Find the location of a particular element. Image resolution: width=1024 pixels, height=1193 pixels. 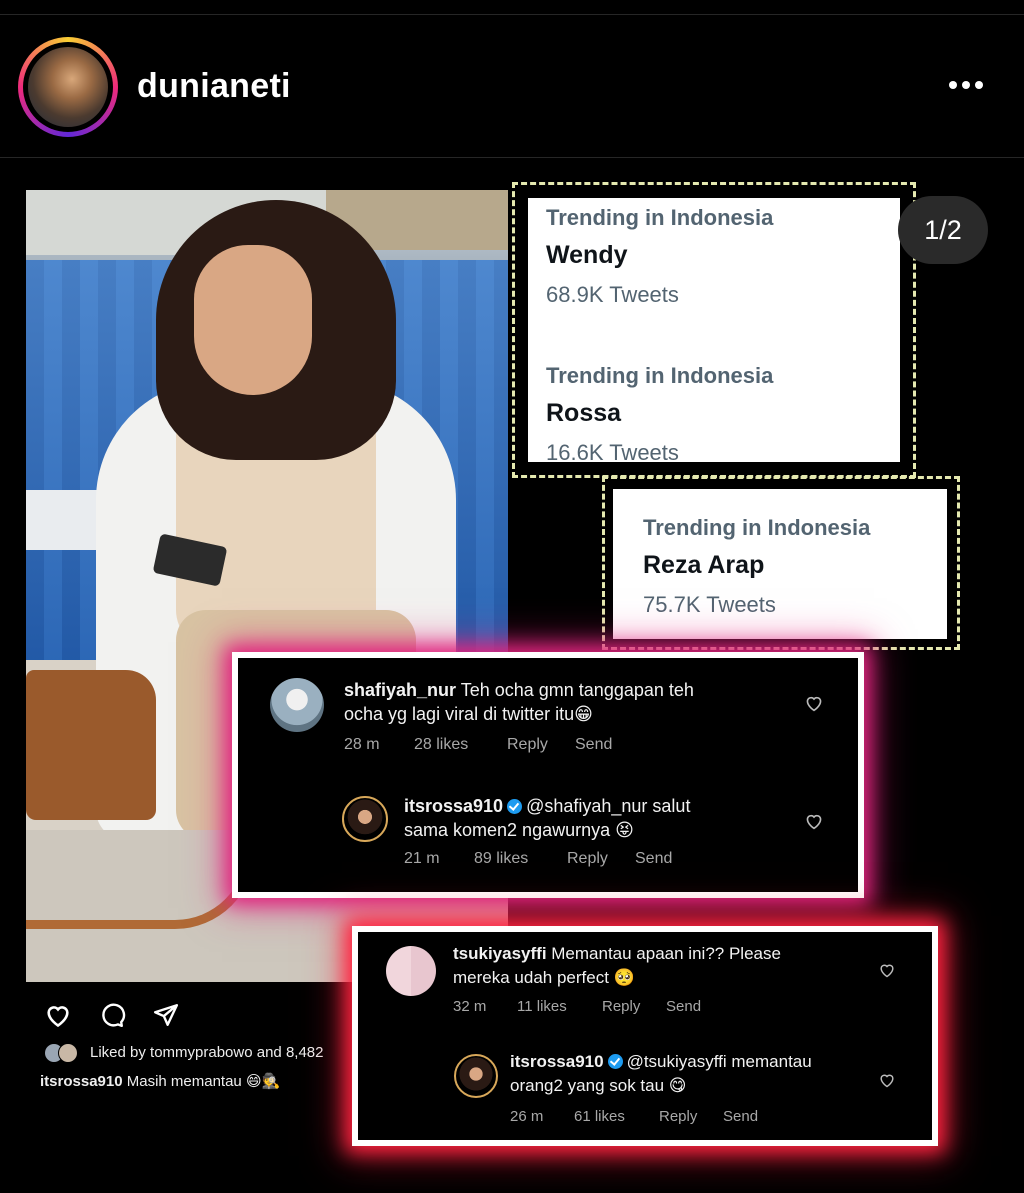

profile-username: dunianeti is located at coordinates (214, 86).